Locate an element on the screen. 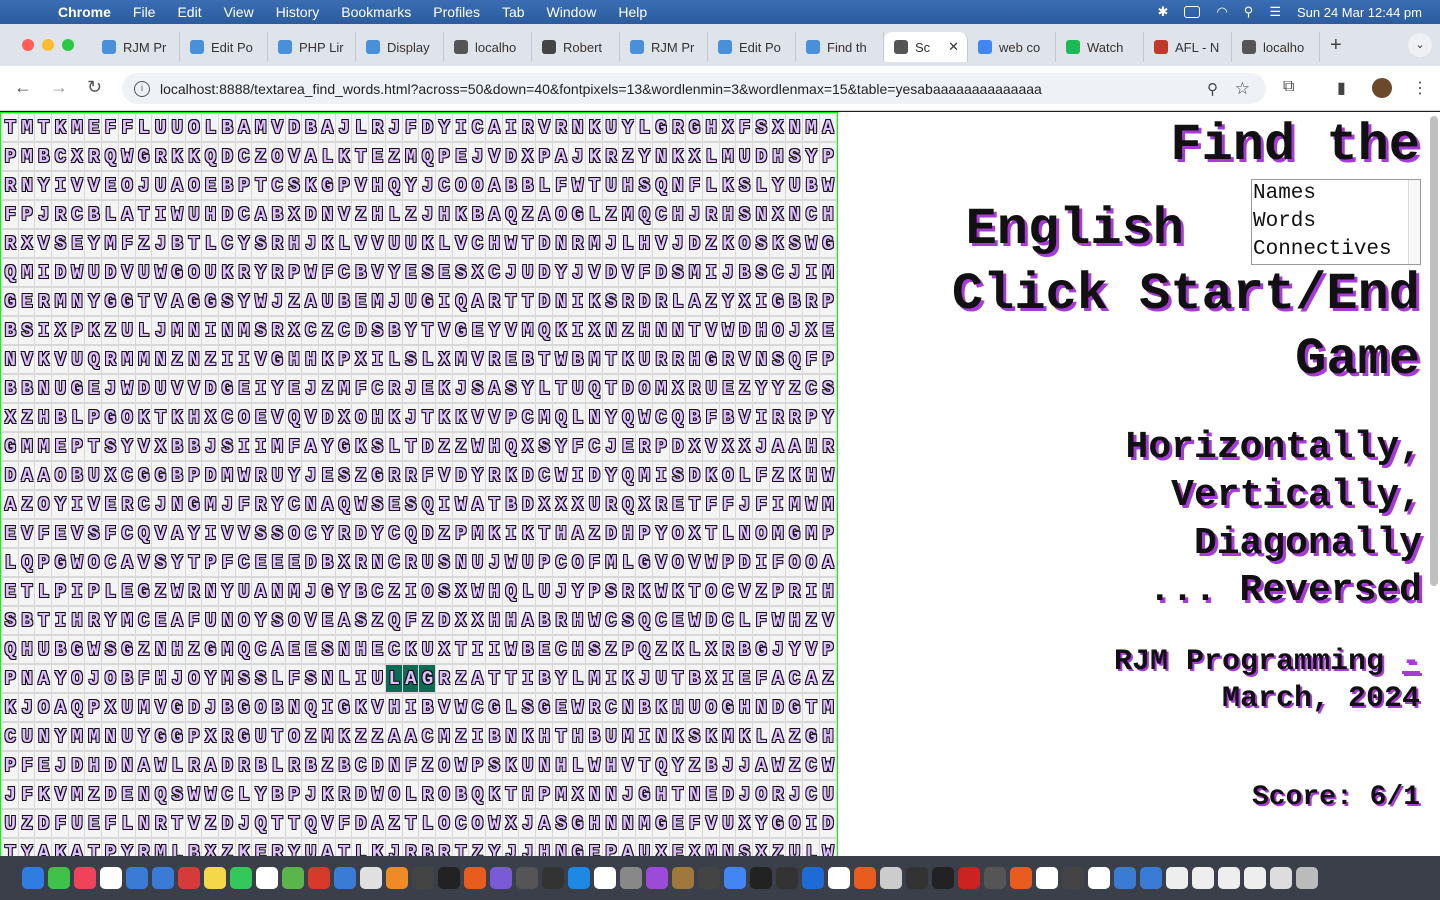  category-option-connectives: Connectives is located at coordinates (1336, 250).